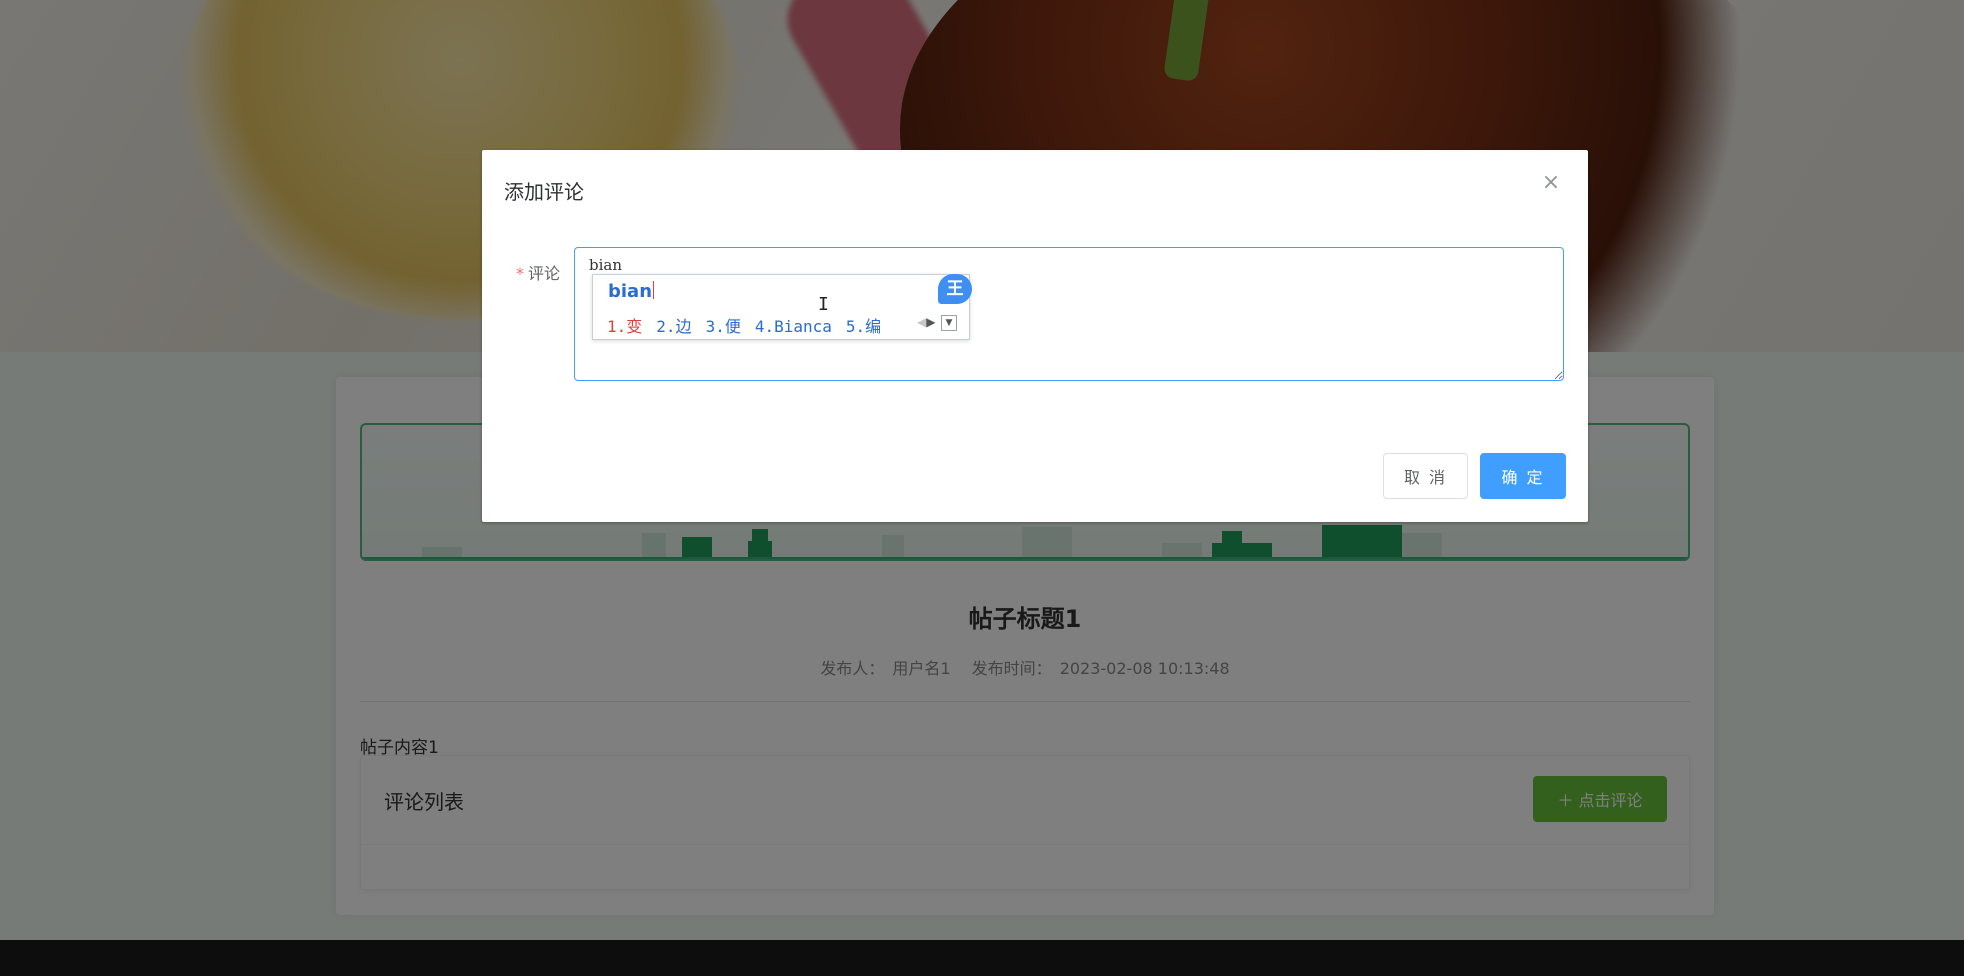 The image size is (1964, 976). What do you see at coordinates (955, 289) in the screenshot?
I see `ime-logo-icon: 王` at bounding box center [955, 289].